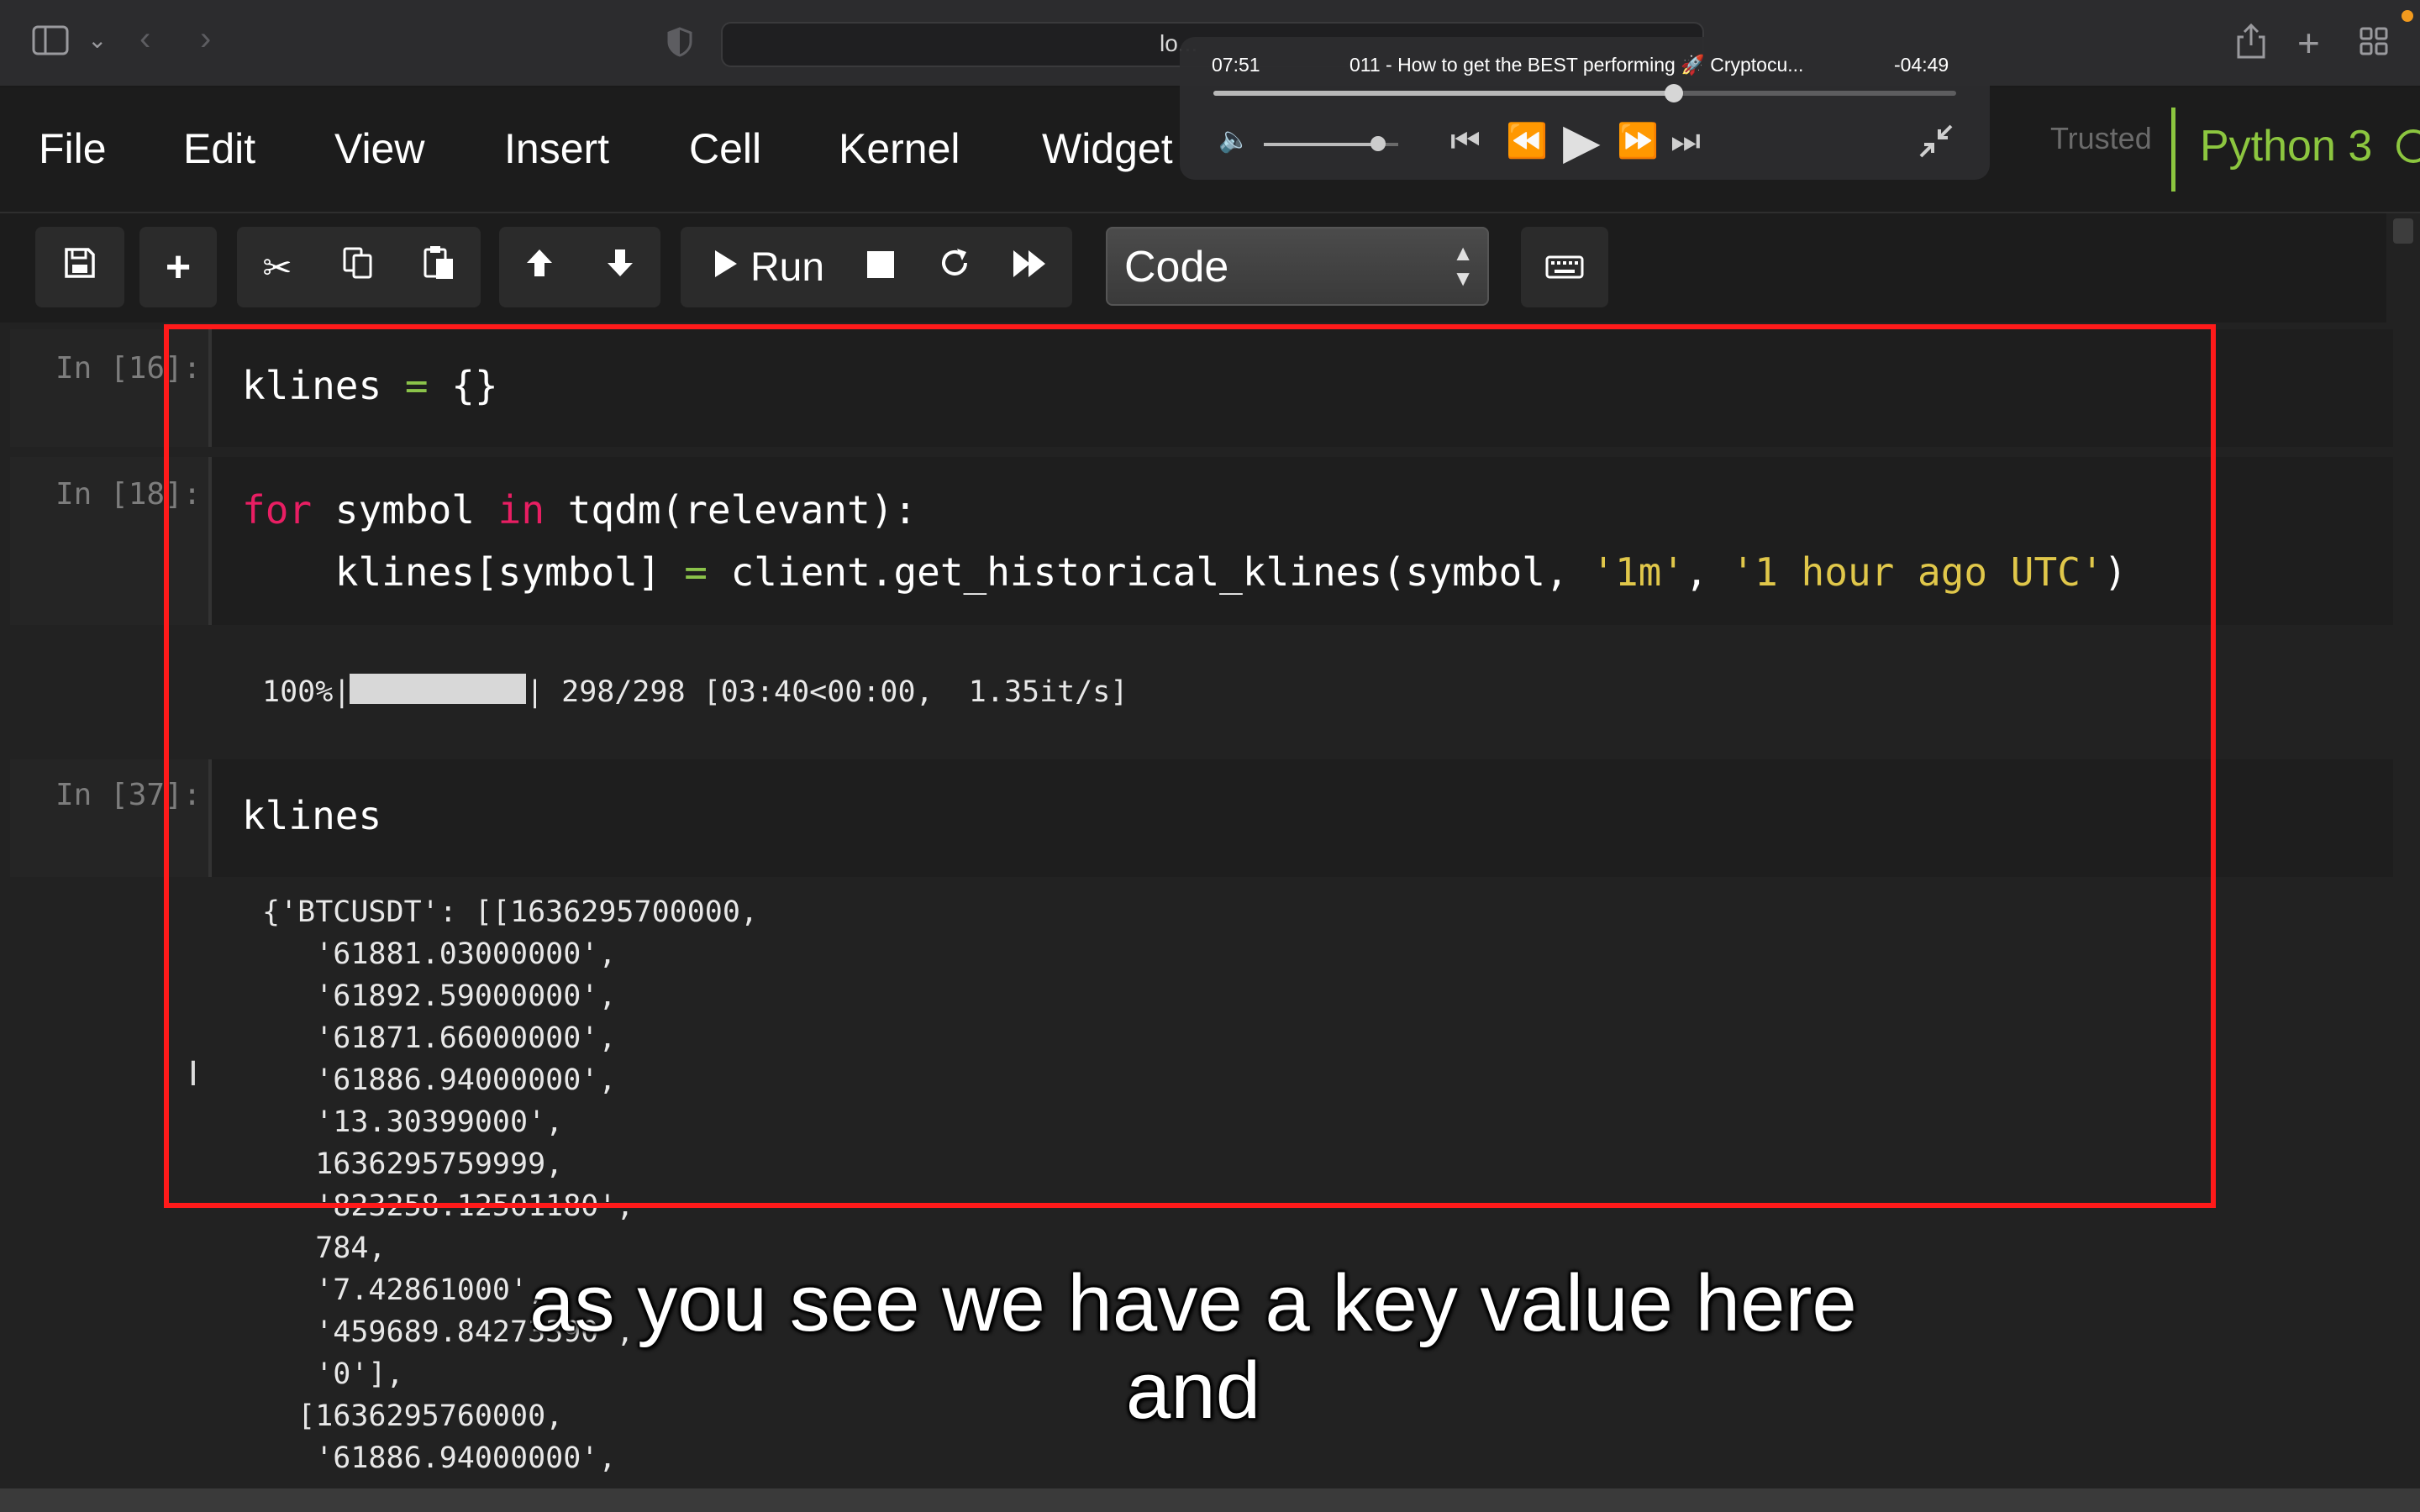 The width and height of the screenshot is (2420, 1512). Describe the element at coordinates (2286, 146) in the screenshot. I see `kernel-name: Python 3` at that location.